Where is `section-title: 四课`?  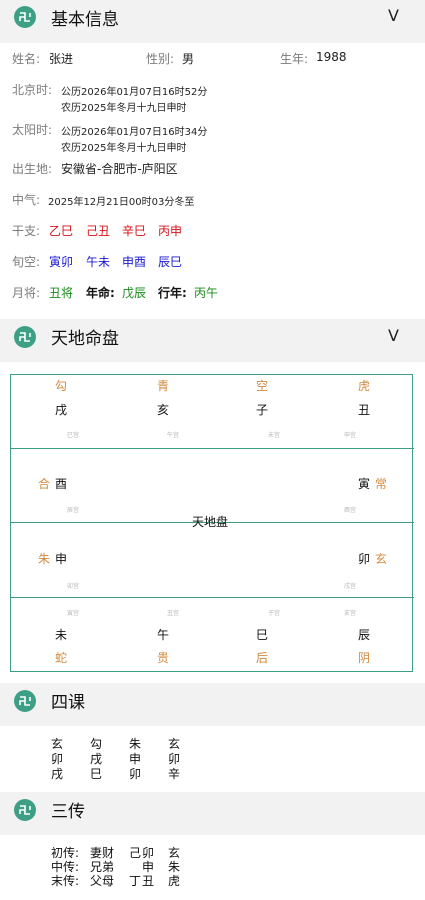
section-title: 四课 is located at coordinates (68, 703).